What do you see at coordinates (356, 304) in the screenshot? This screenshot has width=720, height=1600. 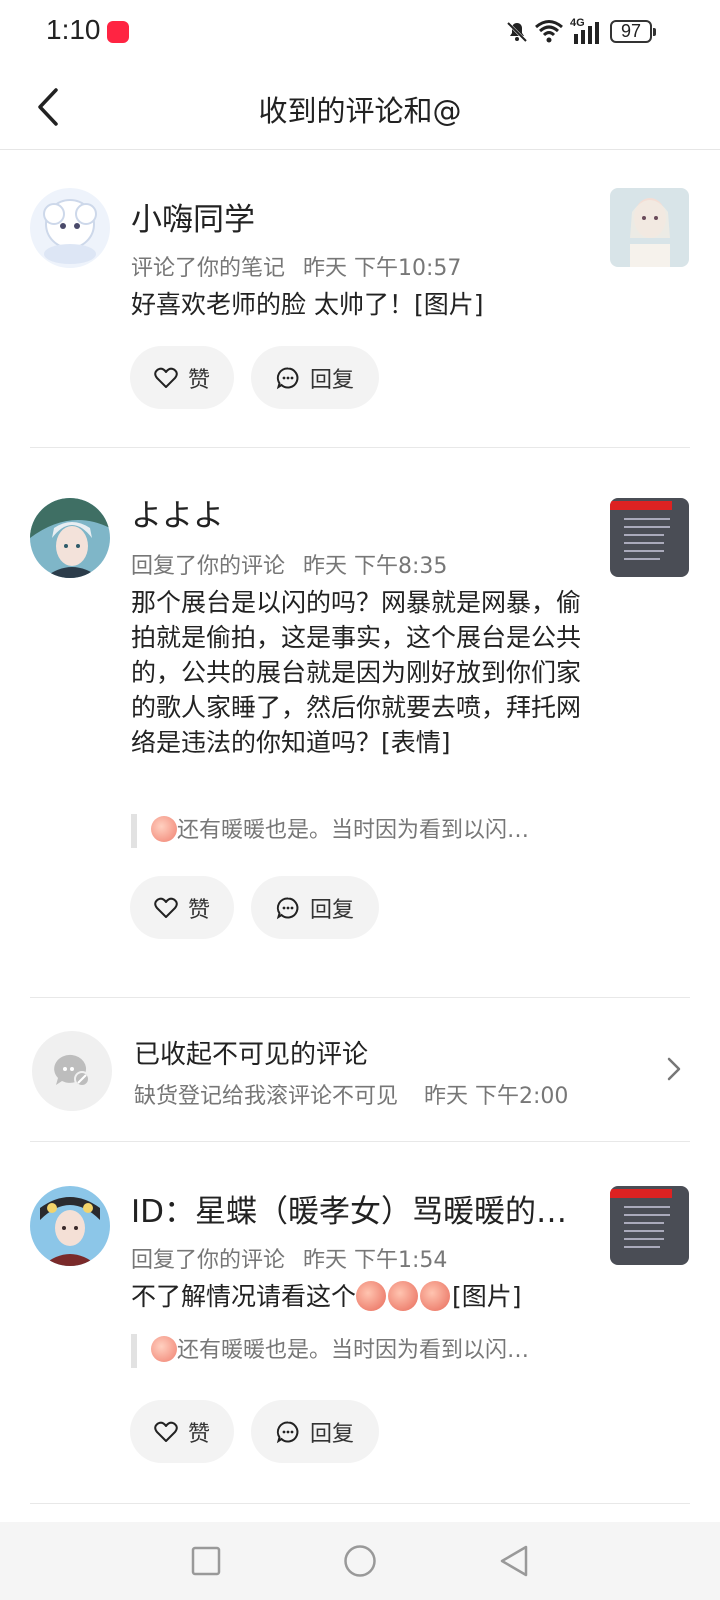 I see `comment-text: 好喜欢老师的脸 太帅了！[图片]` at bounding box center [356, 304].